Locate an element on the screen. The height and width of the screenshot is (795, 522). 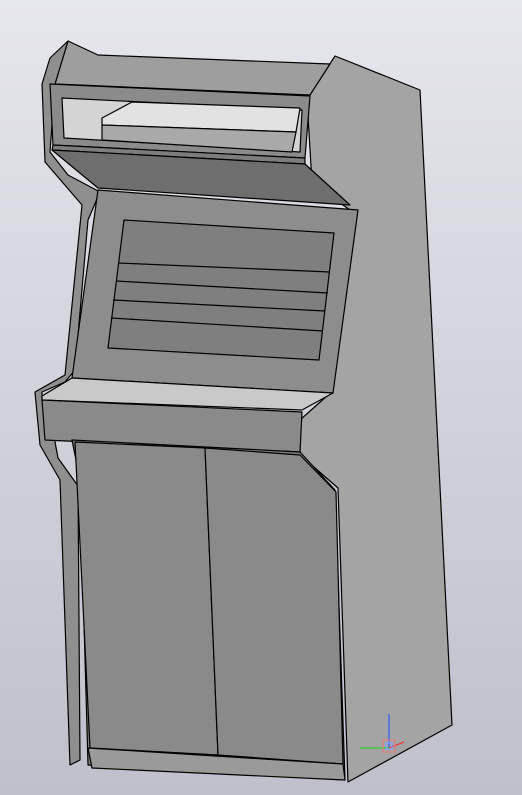
left-door is located at coordinates (146, 598).